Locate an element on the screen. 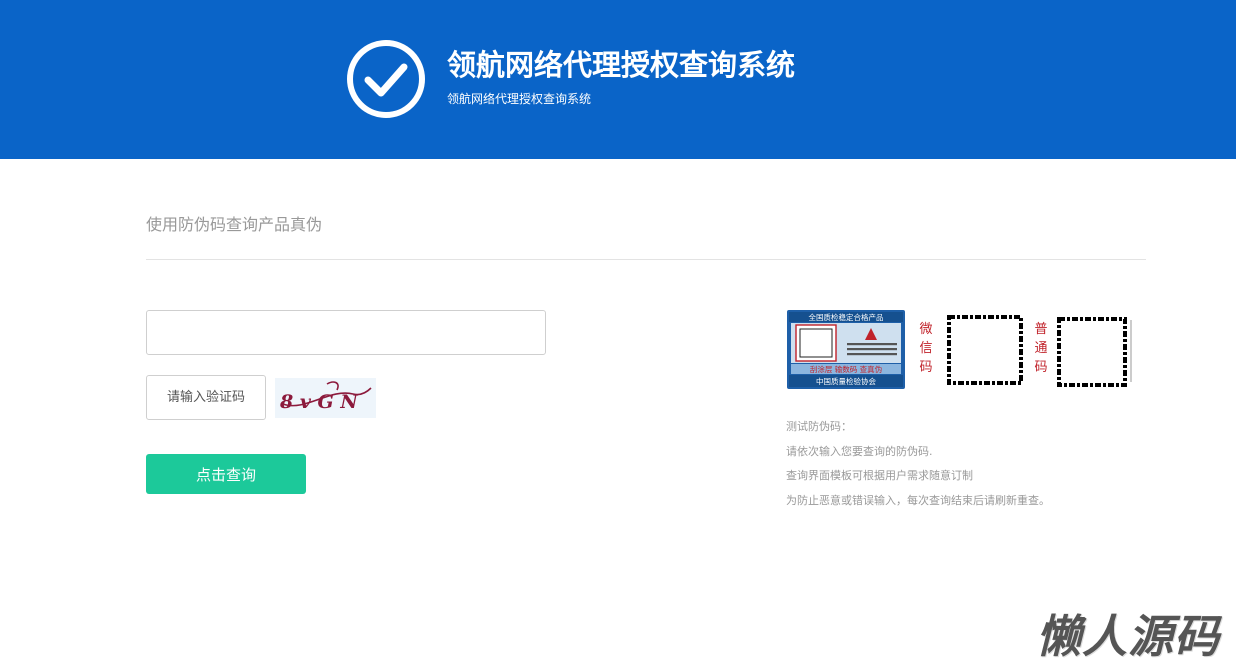 The height and width of the screenshot is (665, 1236). label-scratch-text: 刮涂层 输数码 查真伪 is located at coordinates (846, 369).